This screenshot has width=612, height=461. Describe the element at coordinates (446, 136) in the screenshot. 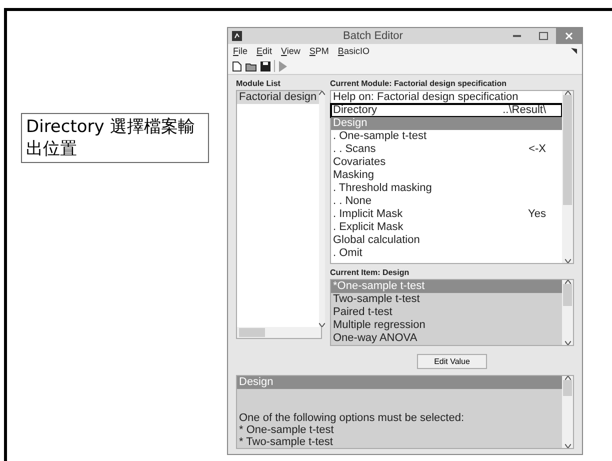

I see `setting-row: . One-sample t-test` at that location.